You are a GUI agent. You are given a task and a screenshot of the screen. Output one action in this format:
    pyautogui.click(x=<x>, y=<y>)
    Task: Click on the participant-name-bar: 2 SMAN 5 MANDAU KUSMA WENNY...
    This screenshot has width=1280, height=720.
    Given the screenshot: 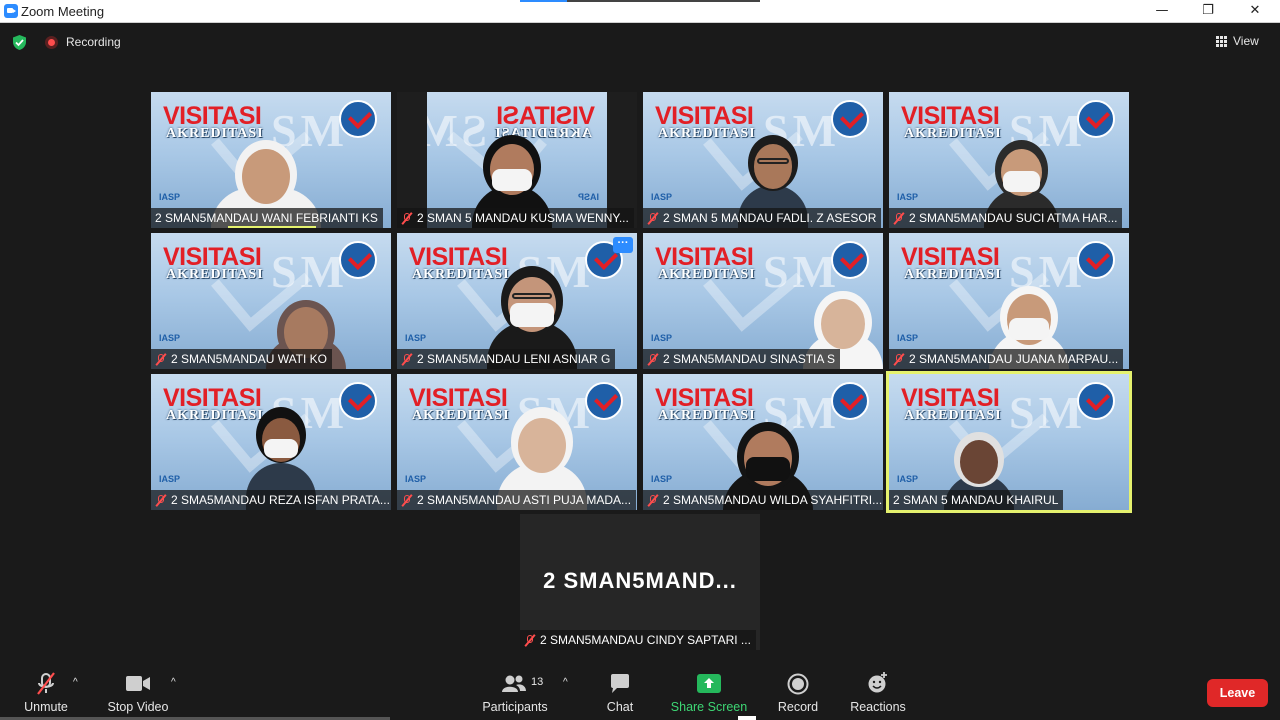 What is the action you would take?
    pyautogui.click(x=515, y=218)
    